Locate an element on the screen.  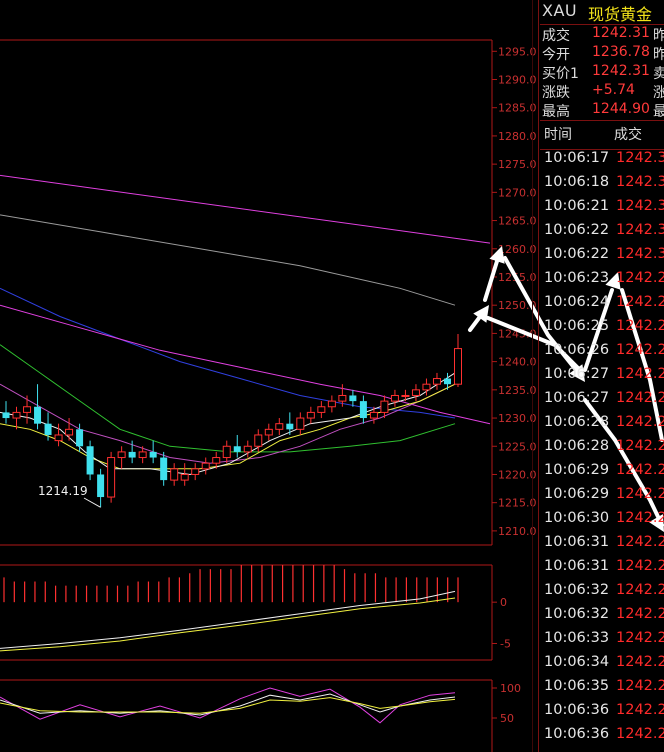
tick-row: 10:06:17 1242.3 is located at coordinates (602, 162).